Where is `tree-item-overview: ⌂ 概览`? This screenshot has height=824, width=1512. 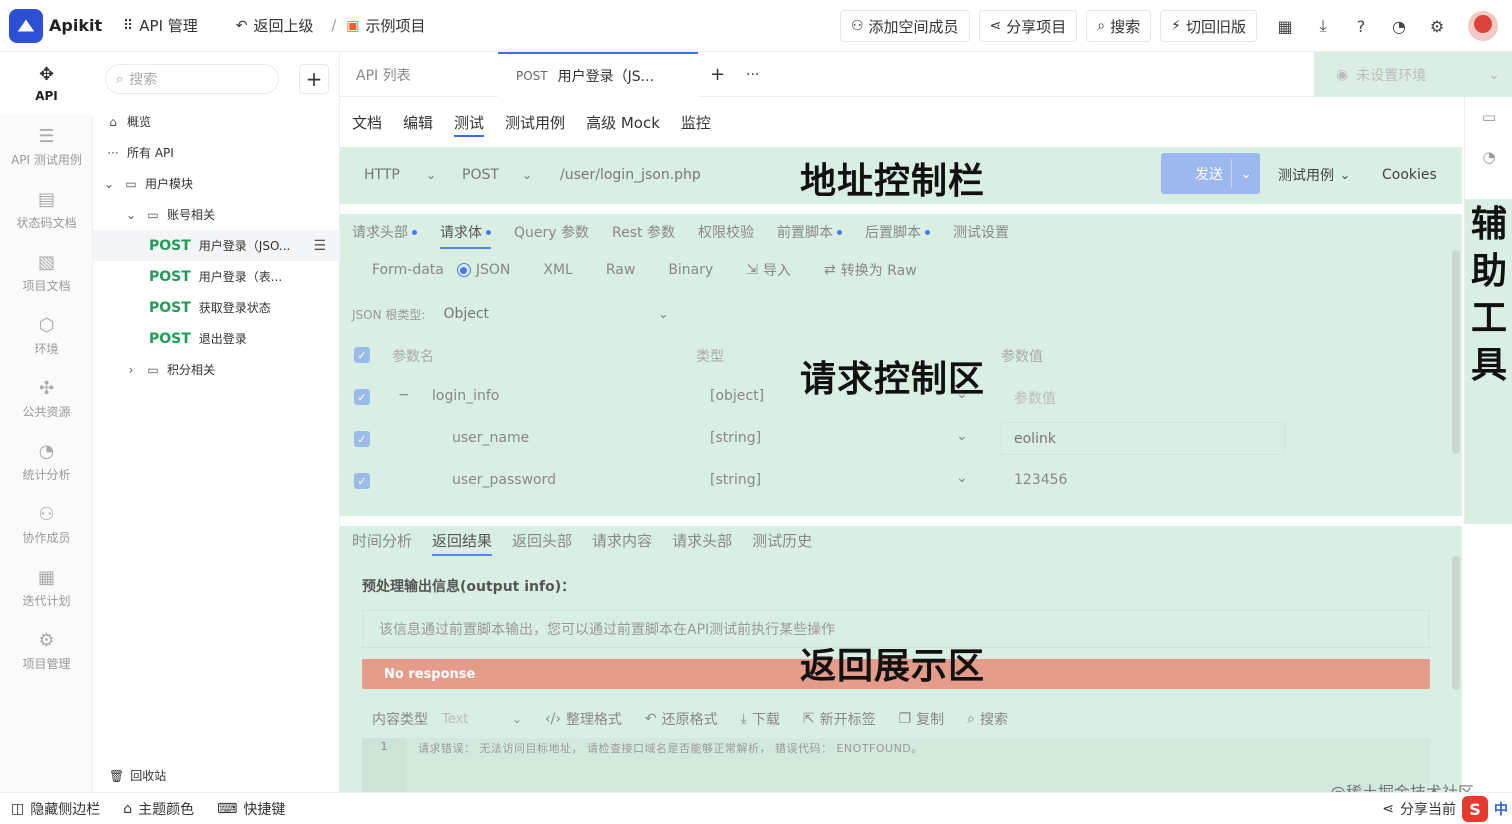
tree-item-overview: ⌂ 概览 is located at coordinates (216, 121).